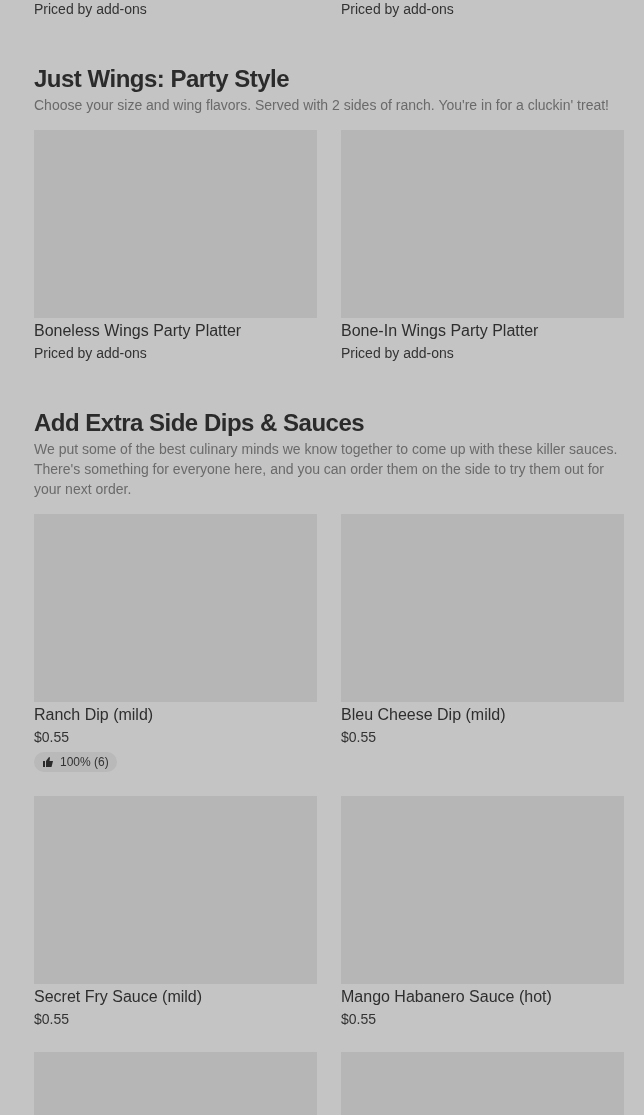 This screenshot has width=644, height=1115. Describe the element at coordinates (482, 715) in the screenshot. I see `item-name: Bleu Cheese Dip (mild)` at that location.